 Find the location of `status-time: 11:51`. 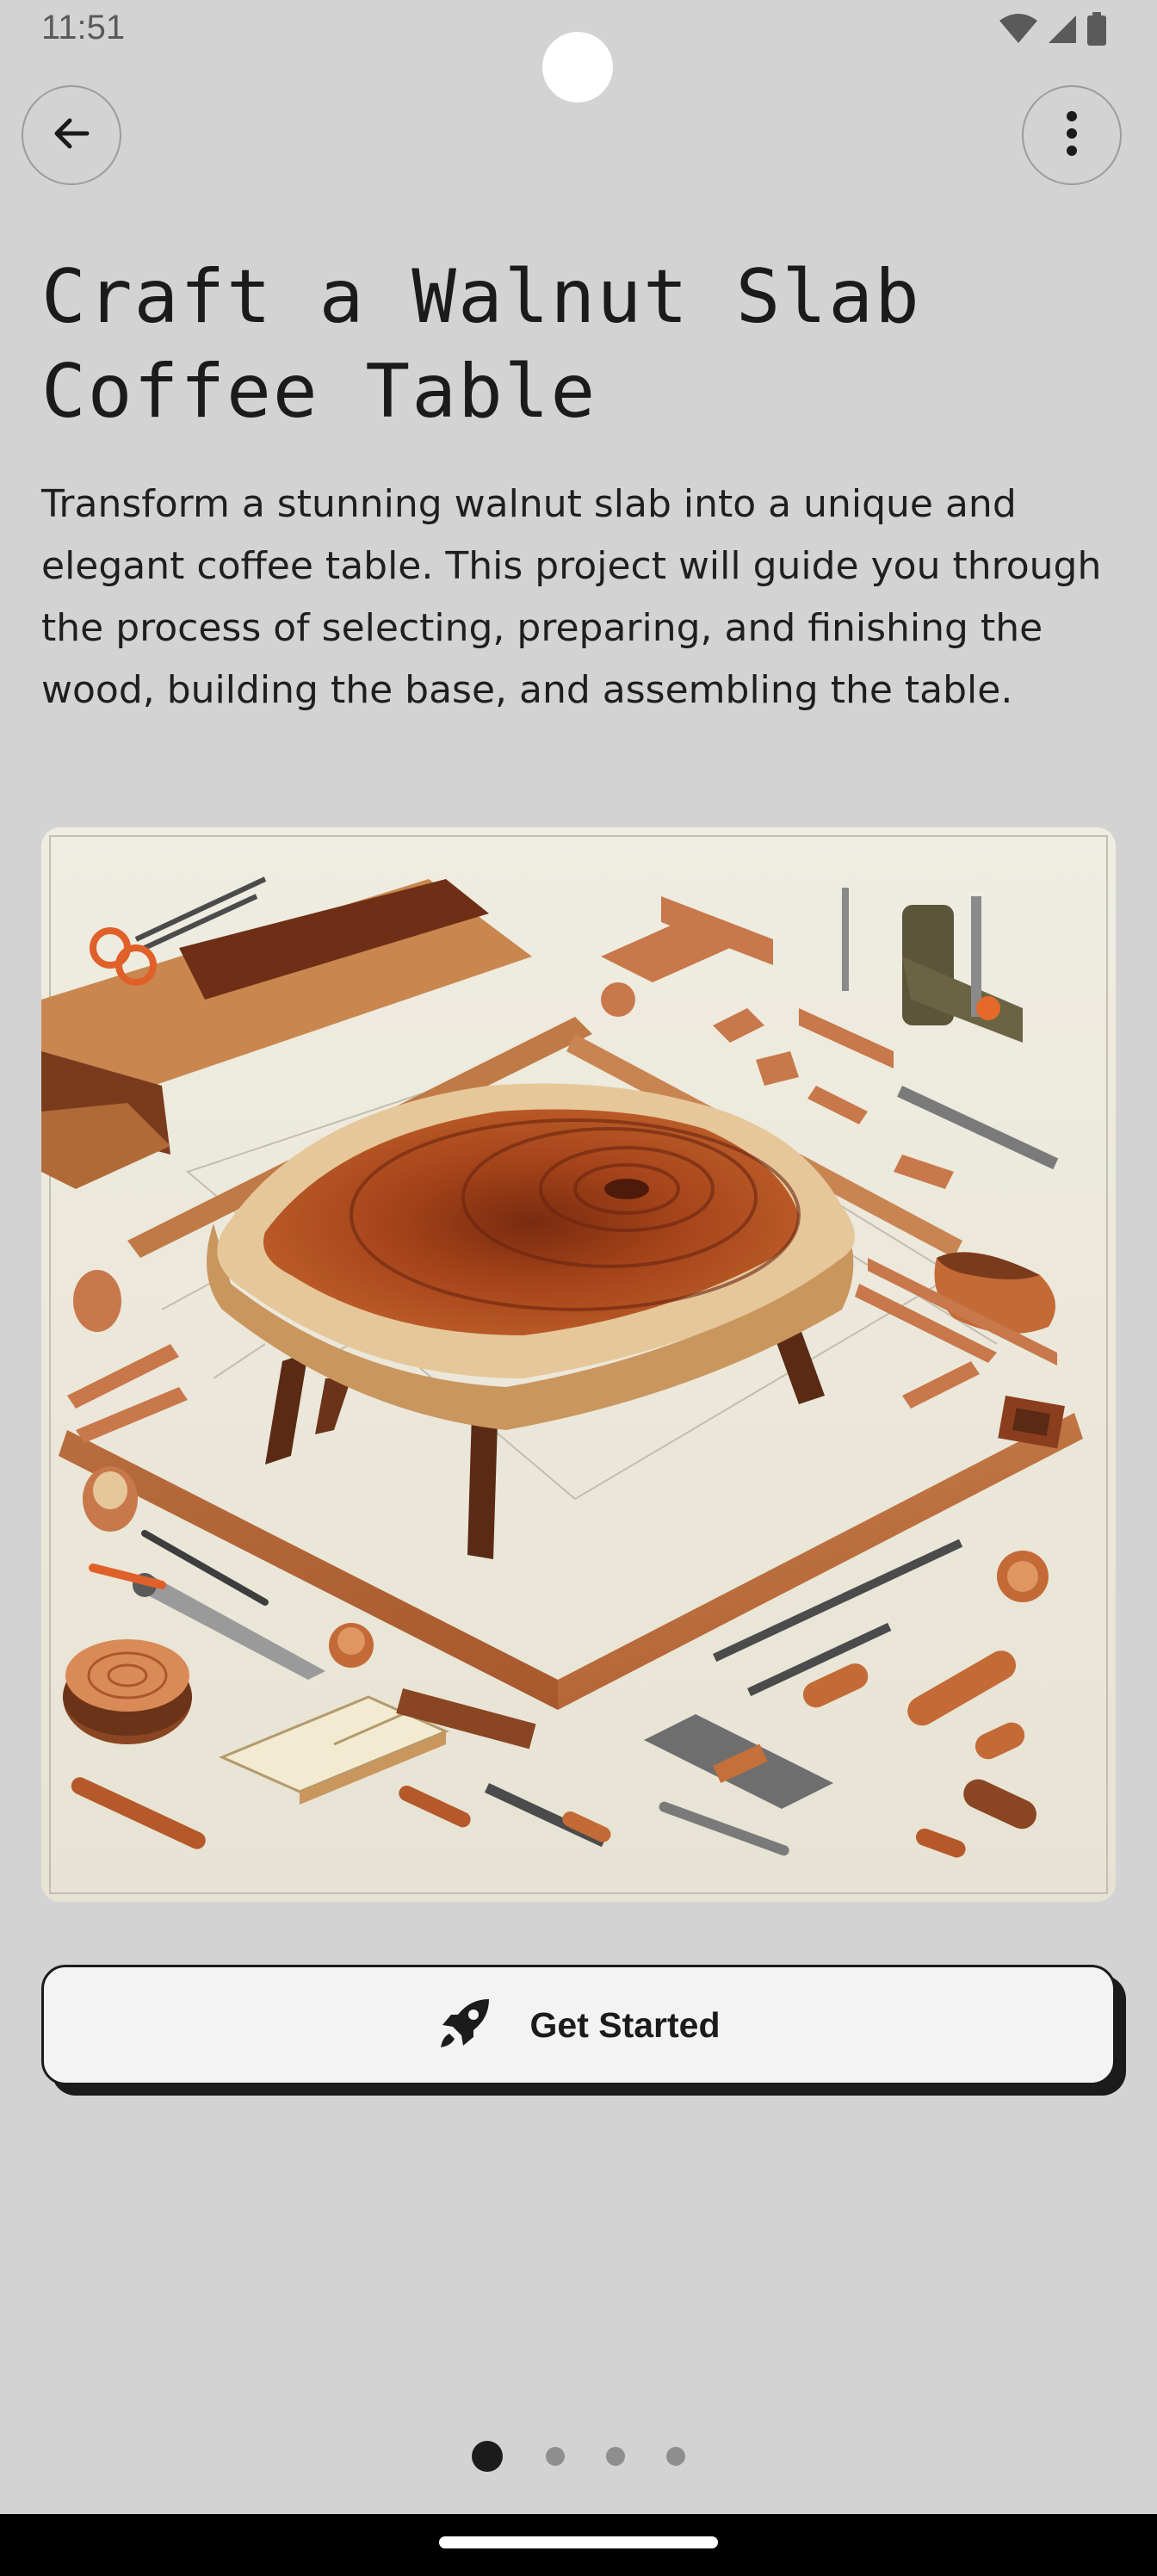

status-time: 11:51 is located at coordinates (84, 27).